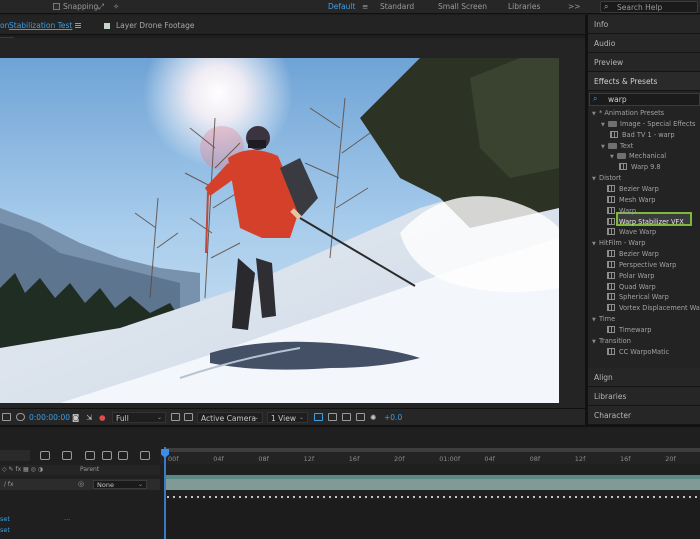 Image resolution: width=700 pixels, height=539 pixels. I want to click on search-icon: ⌕, so click(606, 6).